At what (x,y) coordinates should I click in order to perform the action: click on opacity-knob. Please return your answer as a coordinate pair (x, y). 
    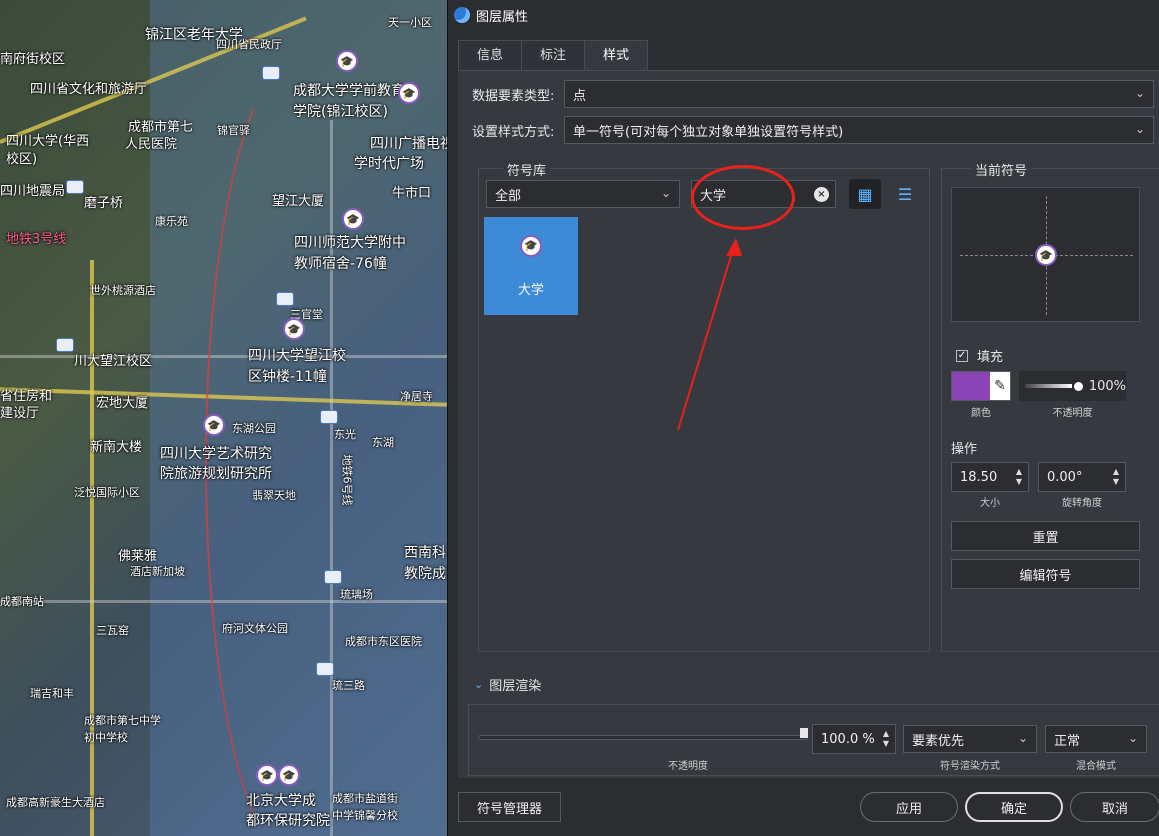
    Looking at the image, I should click on (1078, 386).